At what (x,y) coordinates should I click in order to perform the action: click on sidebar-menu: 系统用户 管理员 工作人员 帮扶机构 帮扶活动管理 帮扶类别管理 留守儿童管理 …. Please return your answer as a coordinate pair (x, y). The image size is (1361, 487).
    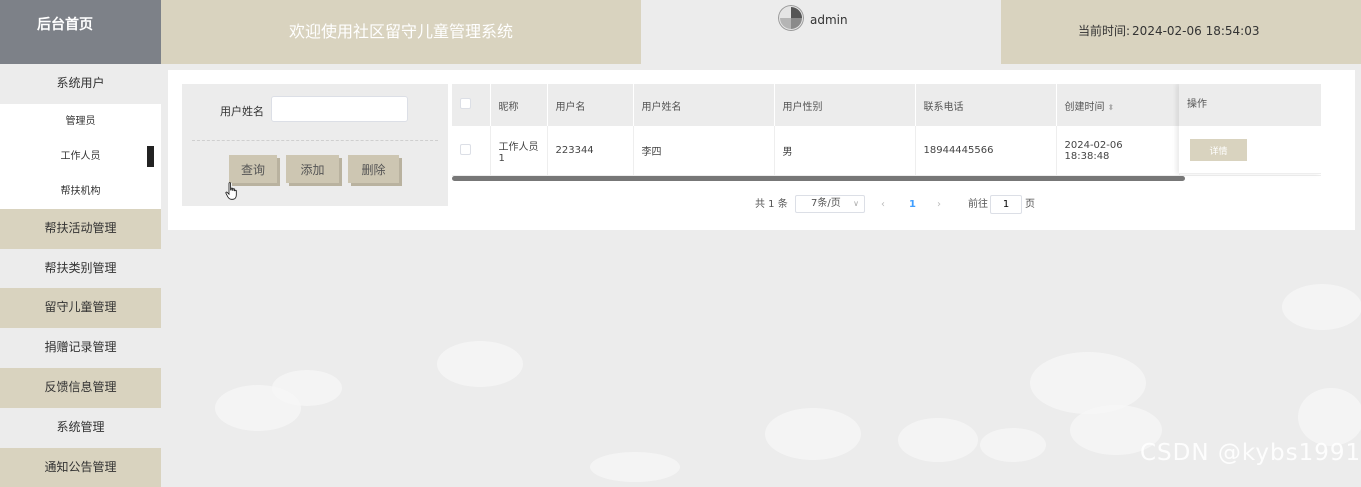
    Looking at the image, I should click on (80, 275).